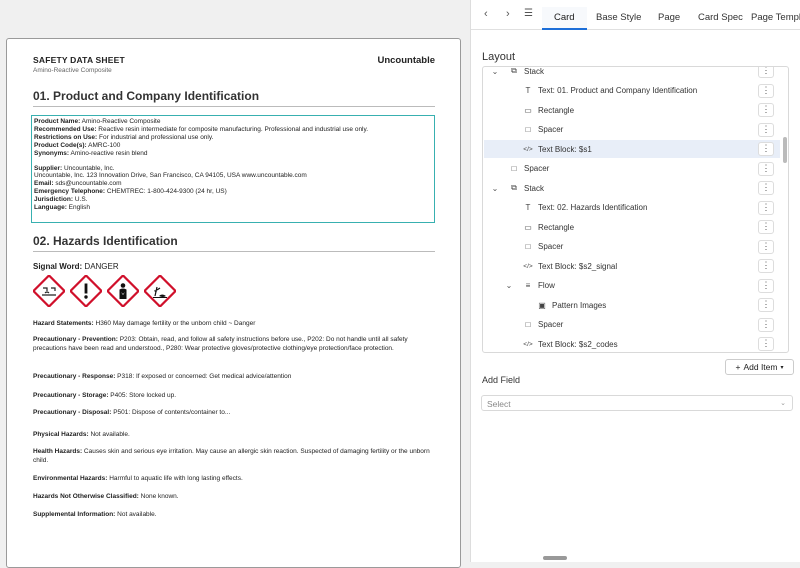 Image resolution: width=800 pixels, height=568 pixels. I want to click on forward-arrow-icon: ›, so click(508, 14).